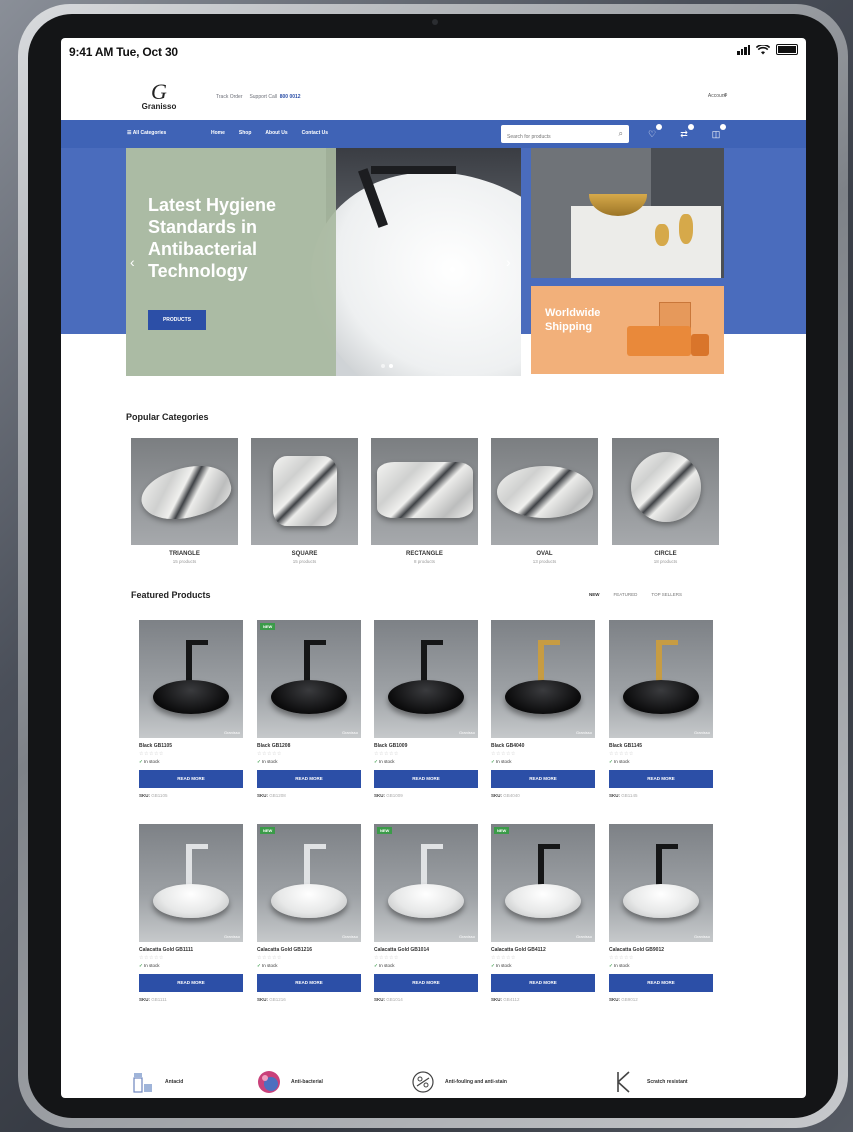  What do you see at coordinates (661, 950) in the screenshot?
I see `product-name: Calacatta Gold GB9012` at bounding box center [661, 950].